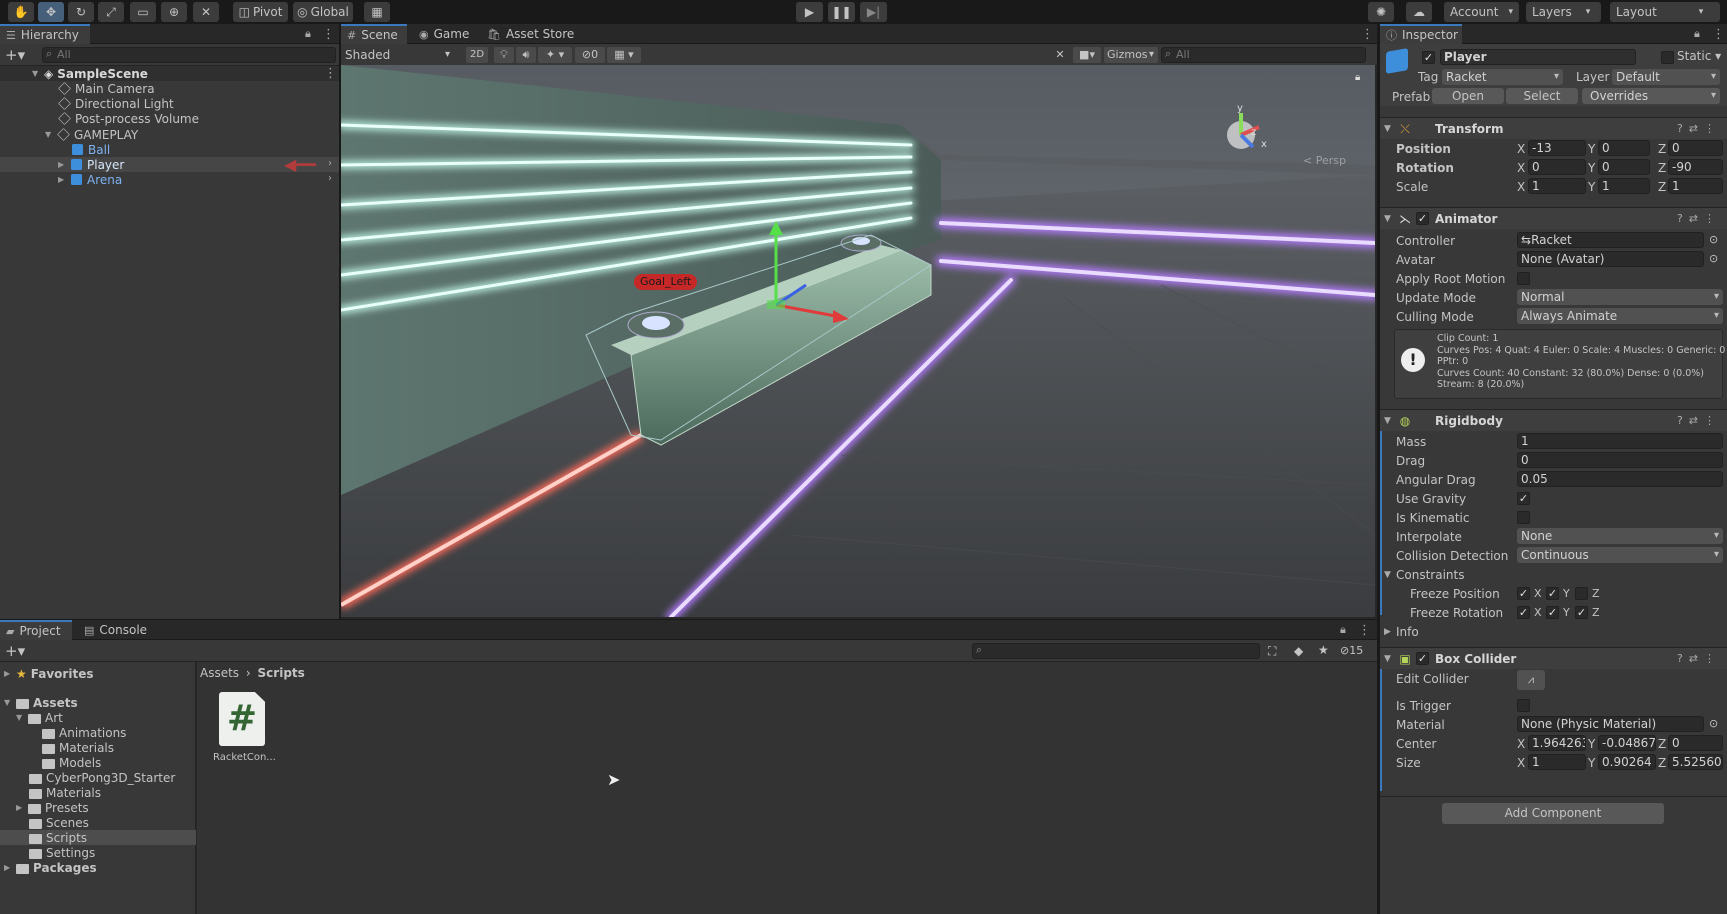  Describe the element at coordinates (81, 12) in the screenshot. I see `rotate-tool-icon: ↻` at that location.